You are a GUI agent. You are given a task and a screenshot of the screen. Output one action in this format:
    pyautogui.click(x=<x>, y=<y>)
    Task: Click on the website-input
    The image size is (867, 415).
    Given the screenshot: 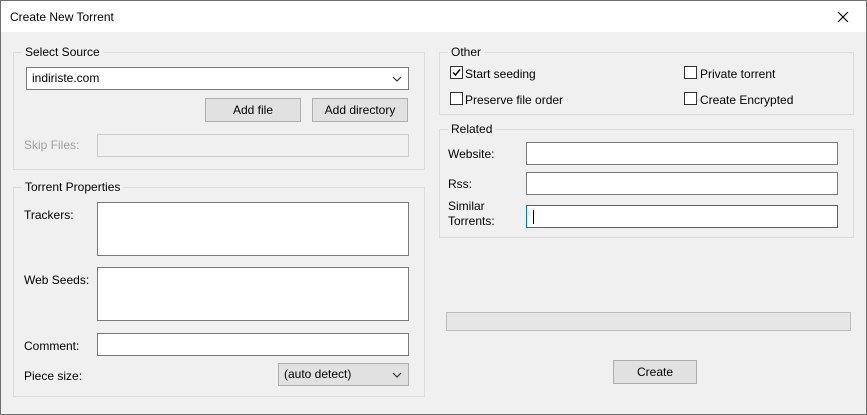 What is the action you would take?
    pyautogui.click(x=682, y=153)
    